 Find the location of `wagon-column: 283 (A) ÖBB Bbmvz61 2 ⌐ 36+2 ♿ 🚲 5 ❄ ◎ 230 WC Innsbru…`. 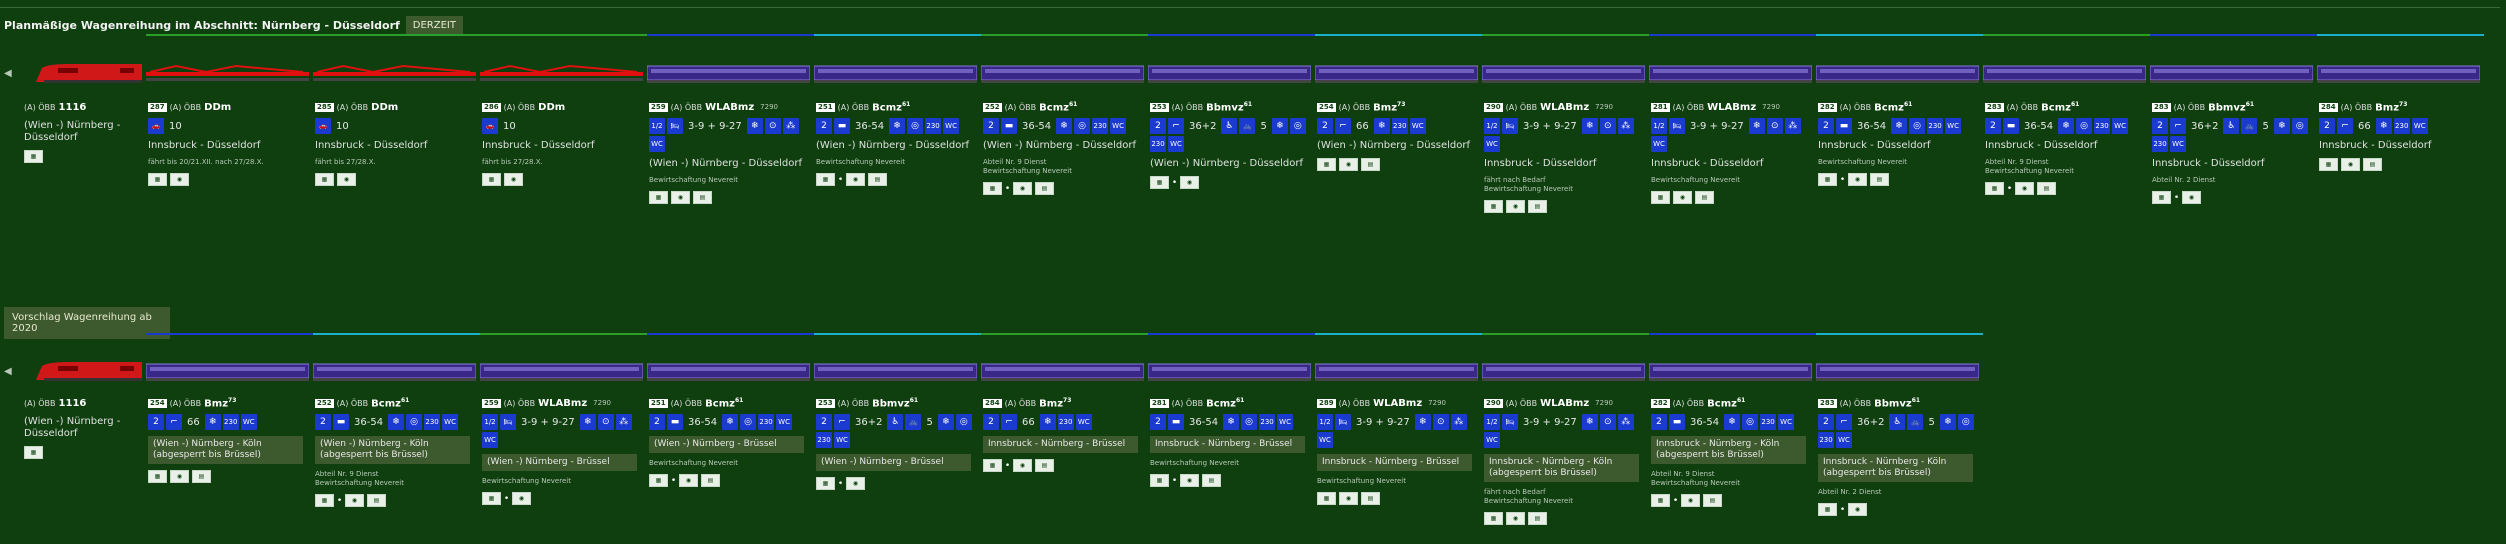

wagon-column: 283 (A) ÖBB Bbmvz61 2 ⌐ 36+2 ♿ 🚲 5 ❄ ◎ 230 WC Innsbru… is located at coordinates (2232, 152).